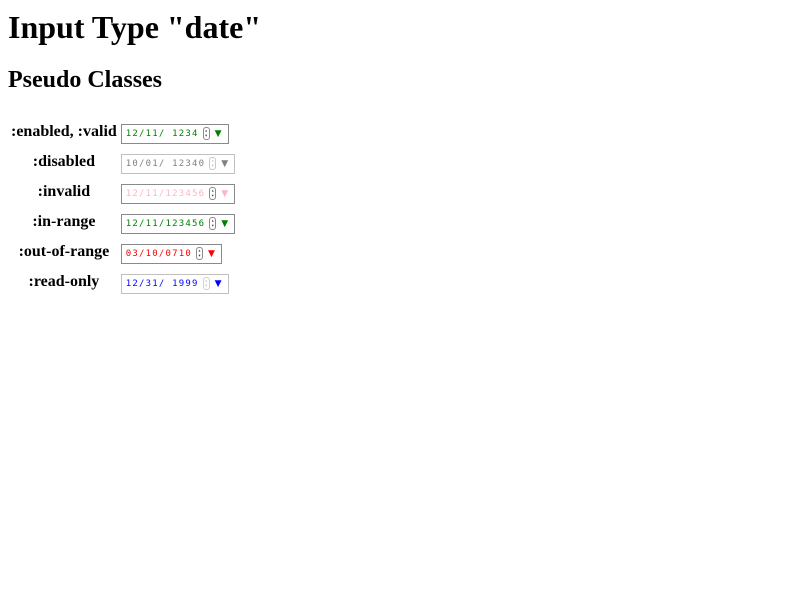 The image size is (800, 600). I want to click on date-value: 03/10/0710, so click(158, 253).